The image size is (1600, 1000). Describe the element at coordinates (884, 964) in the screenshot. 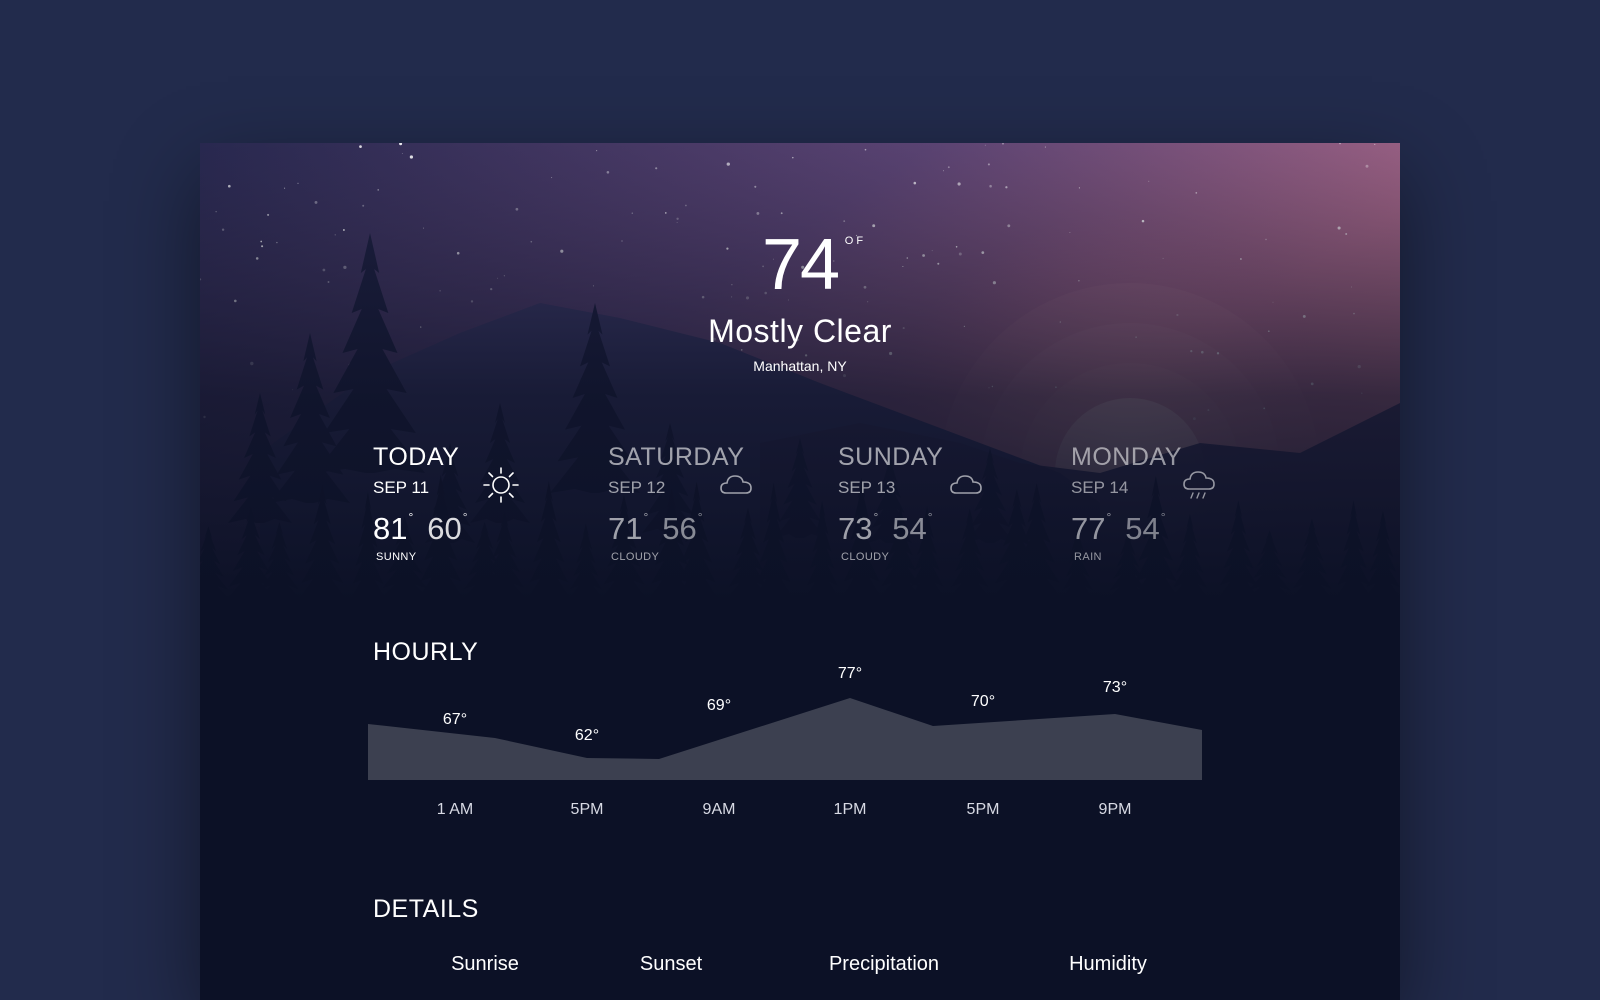

I see `detail-precipitation: Precipitation` at that location.